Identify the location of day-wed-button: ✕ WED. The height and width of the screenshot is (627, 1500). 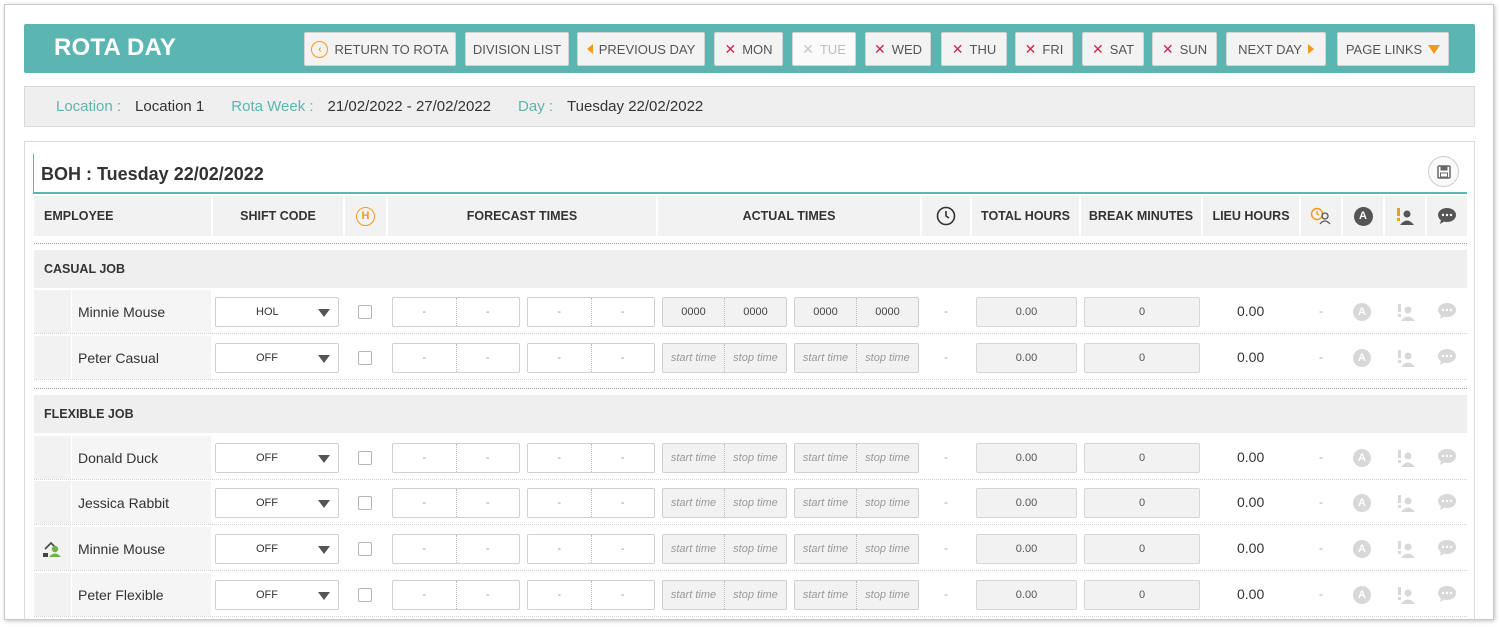
(898, 49).